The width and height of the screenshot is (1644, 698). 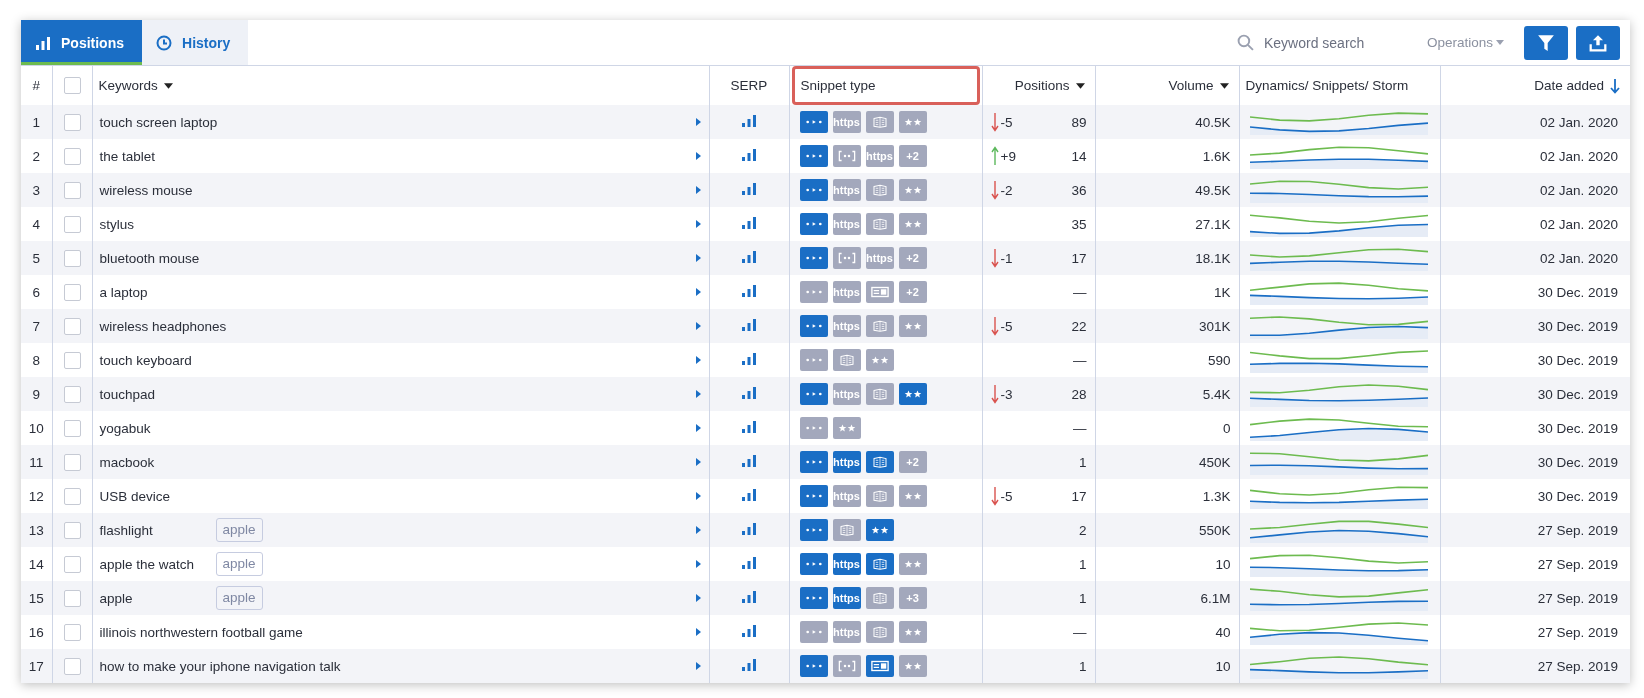 I want to click on keyword-text: a laptop, so click(x=123, y=292).